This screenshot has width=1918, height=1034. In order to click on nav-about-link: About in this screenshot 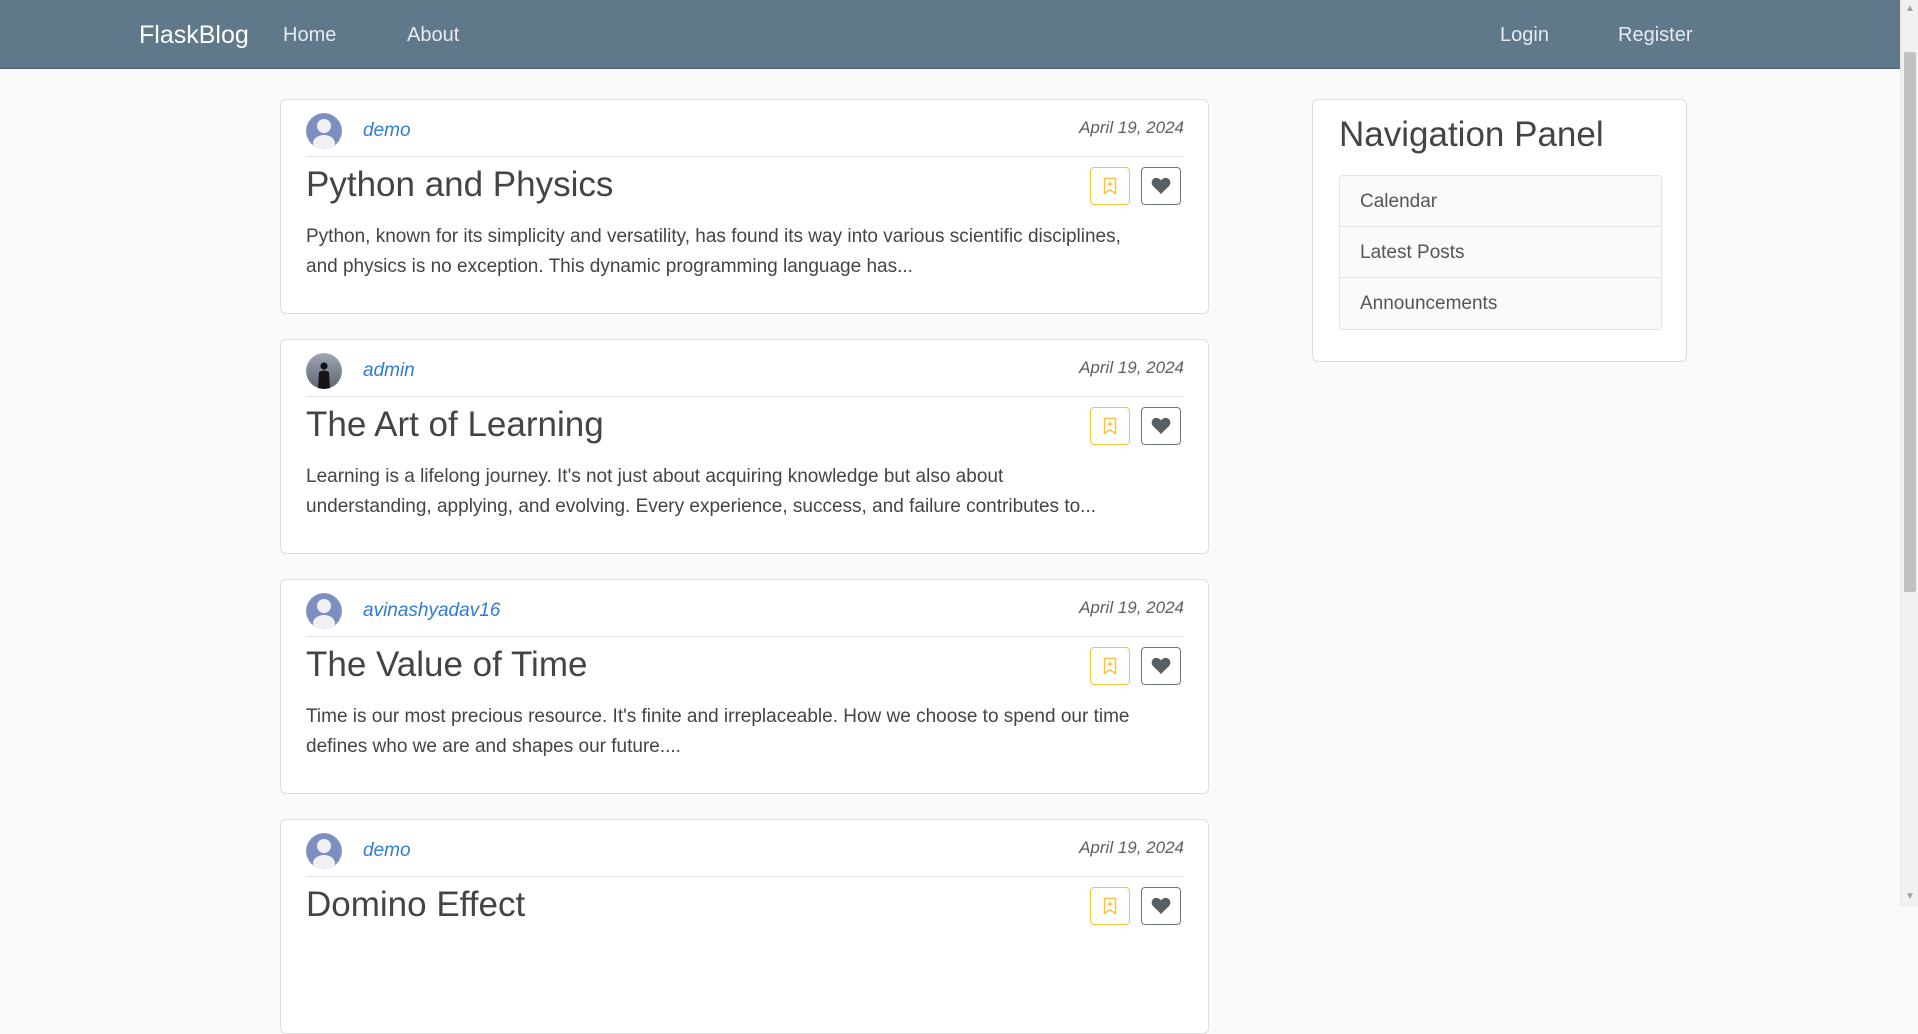, I will do `click(433, 35)`.